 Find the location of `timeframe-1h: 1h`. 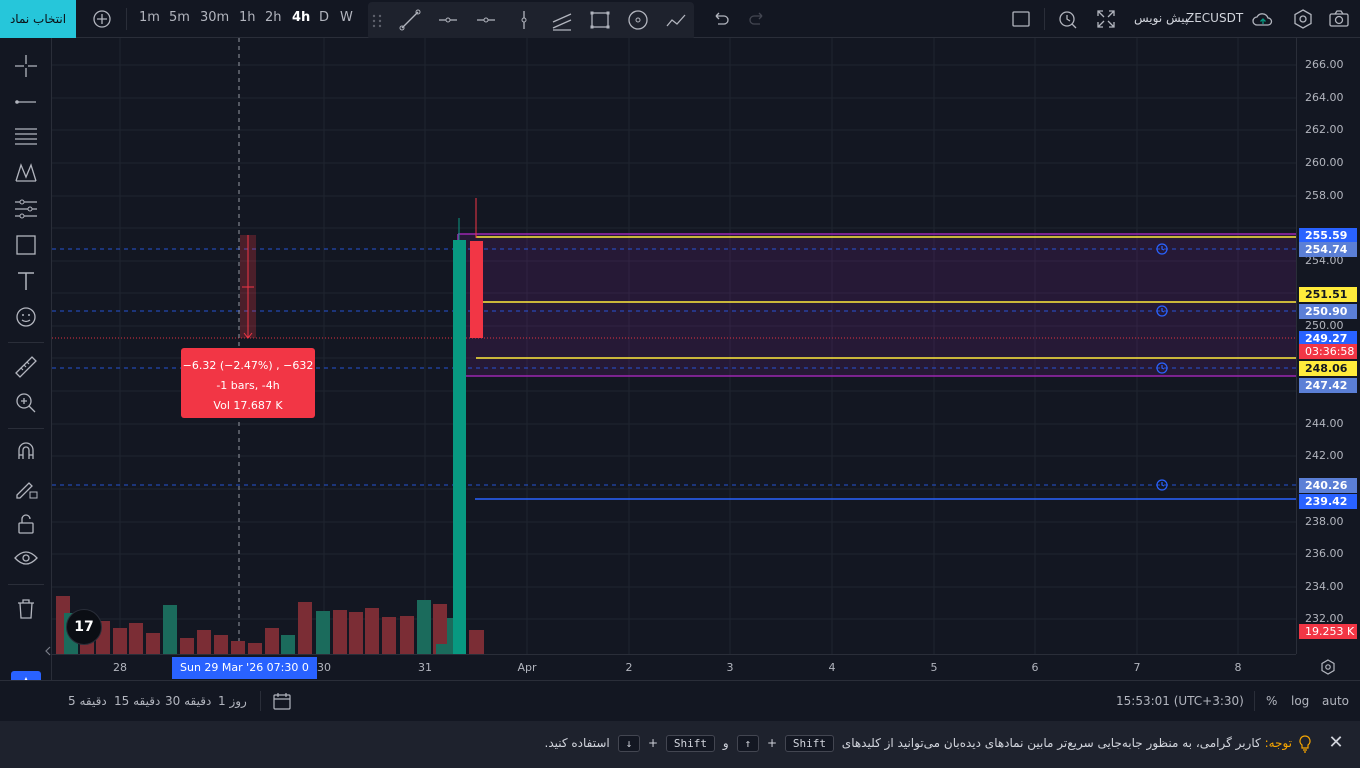

timeframe-1h: 1h is located at coordinates (247, 17).